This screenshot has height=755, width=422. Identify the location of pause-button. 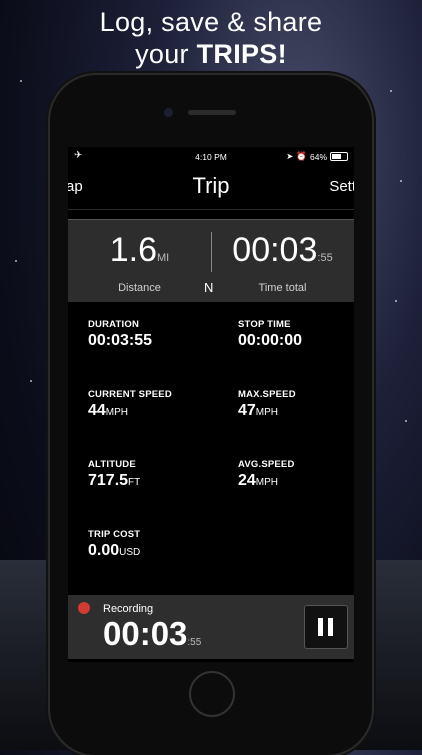
(326, 627).